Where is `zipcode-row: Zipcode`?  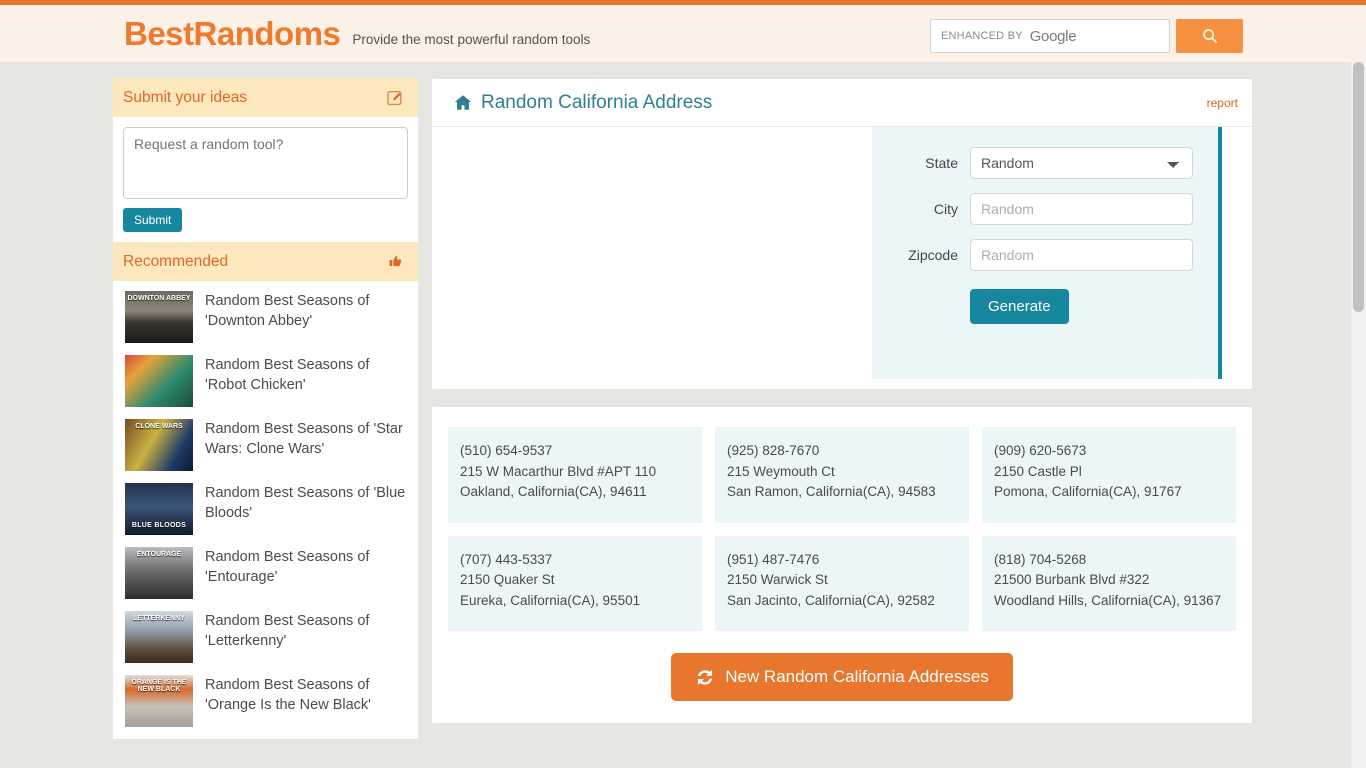 zipcode-row: Zipcode is located at coordinates (1045, 255).